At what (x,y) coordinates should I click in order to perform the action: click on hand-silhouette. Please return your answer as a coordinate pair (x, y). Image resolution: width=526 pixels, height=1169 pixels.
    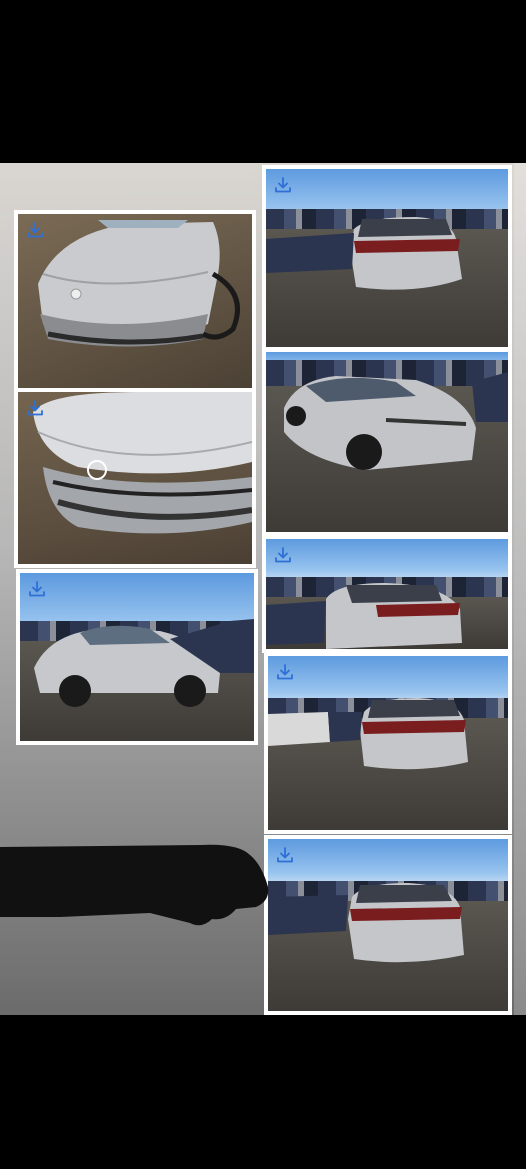
    Looking at the image, I should click on (134, 885).